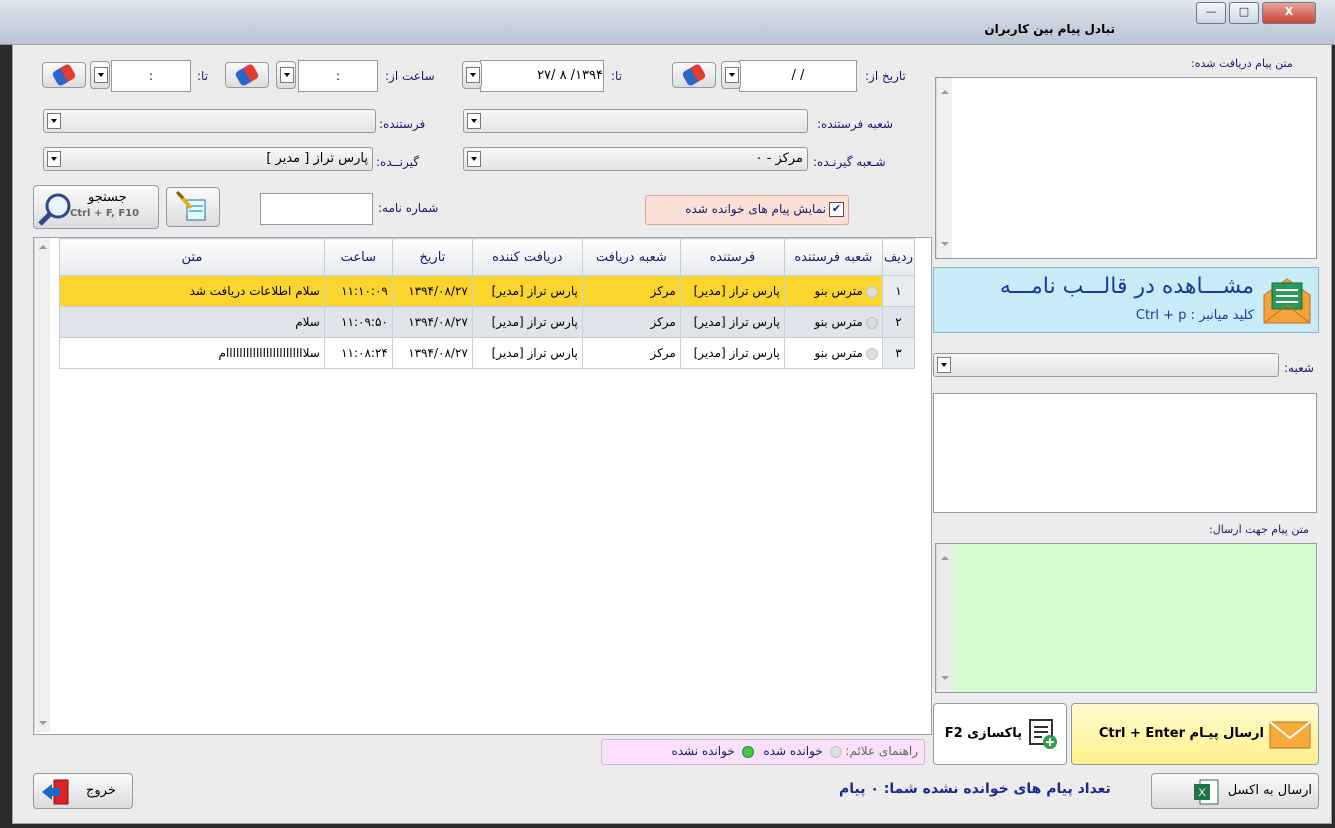  I want to click on clear-send-label: پاکسازی F2, so click(983, 733).